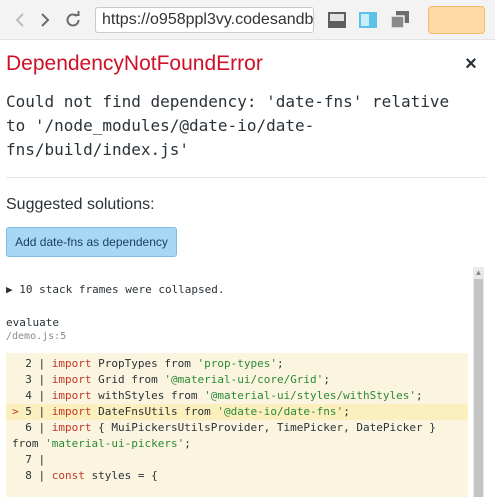  Describe the element at coordinates (28, 363) in the screenshot. I see `line-number: 2` at that location.